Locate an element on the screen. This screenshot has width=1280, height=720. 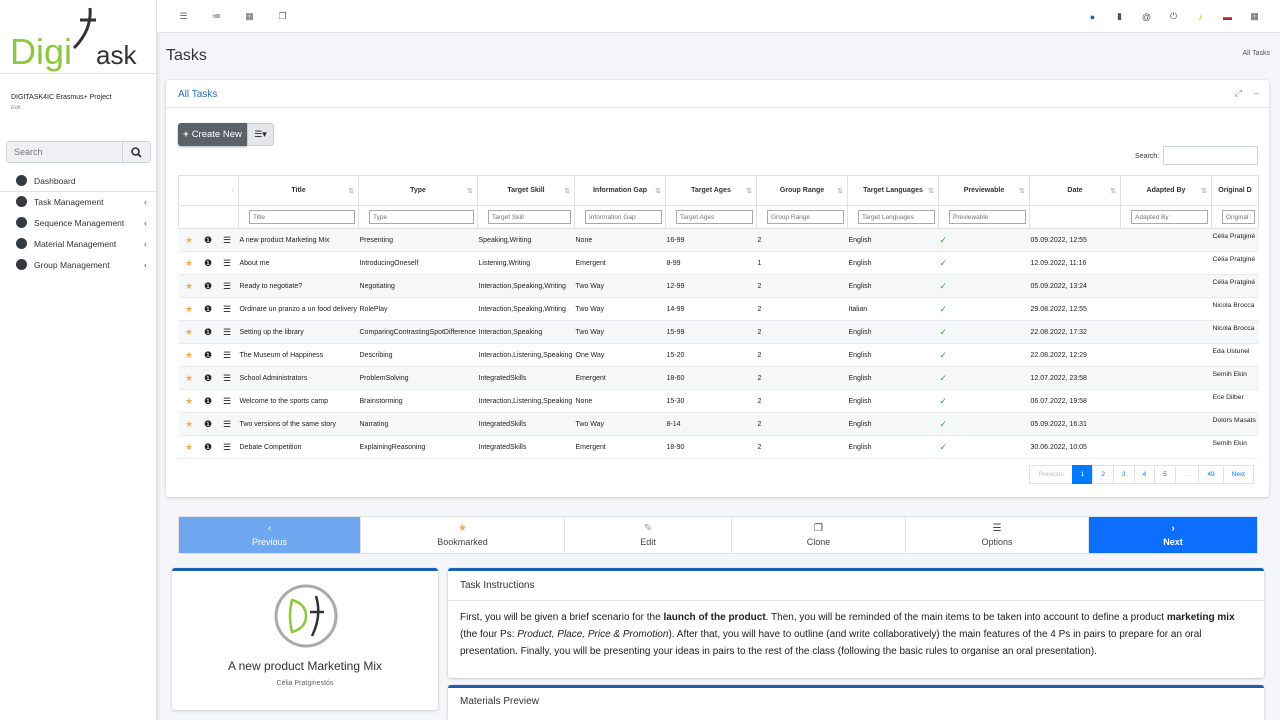
edit-button: ✎ Edit is located at coordinates (648, 535).